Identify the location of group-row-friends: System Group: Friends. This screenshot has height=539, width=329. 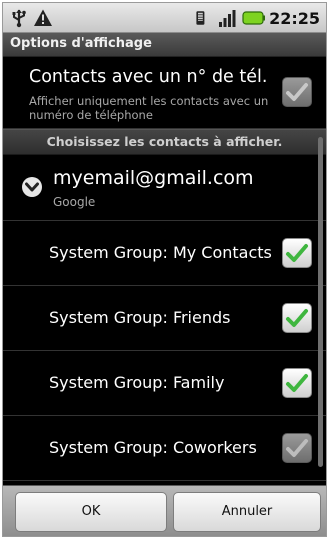
(164, 318).